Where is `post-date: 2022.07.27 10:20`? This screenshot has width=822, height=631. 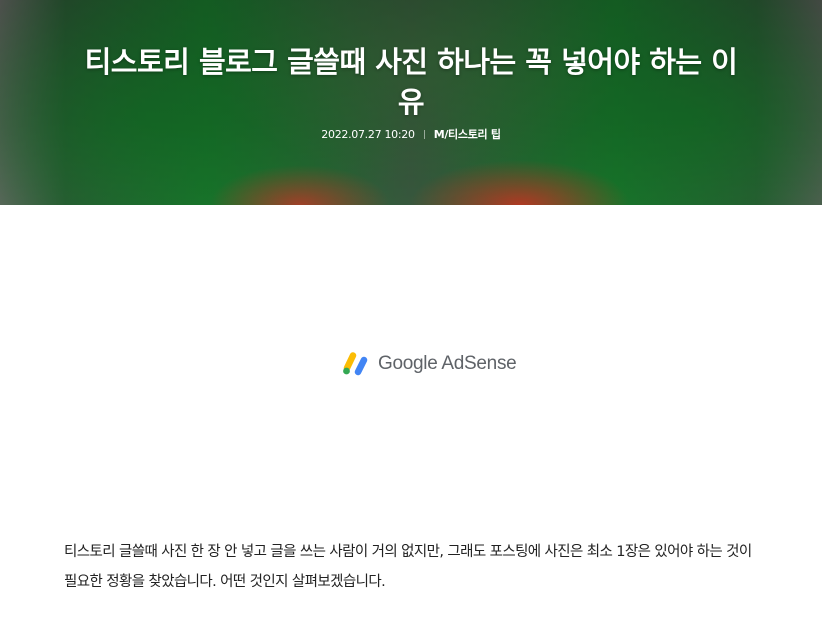 post-date: 2022.07.27 10:20 is located at coordinates (368, 134).